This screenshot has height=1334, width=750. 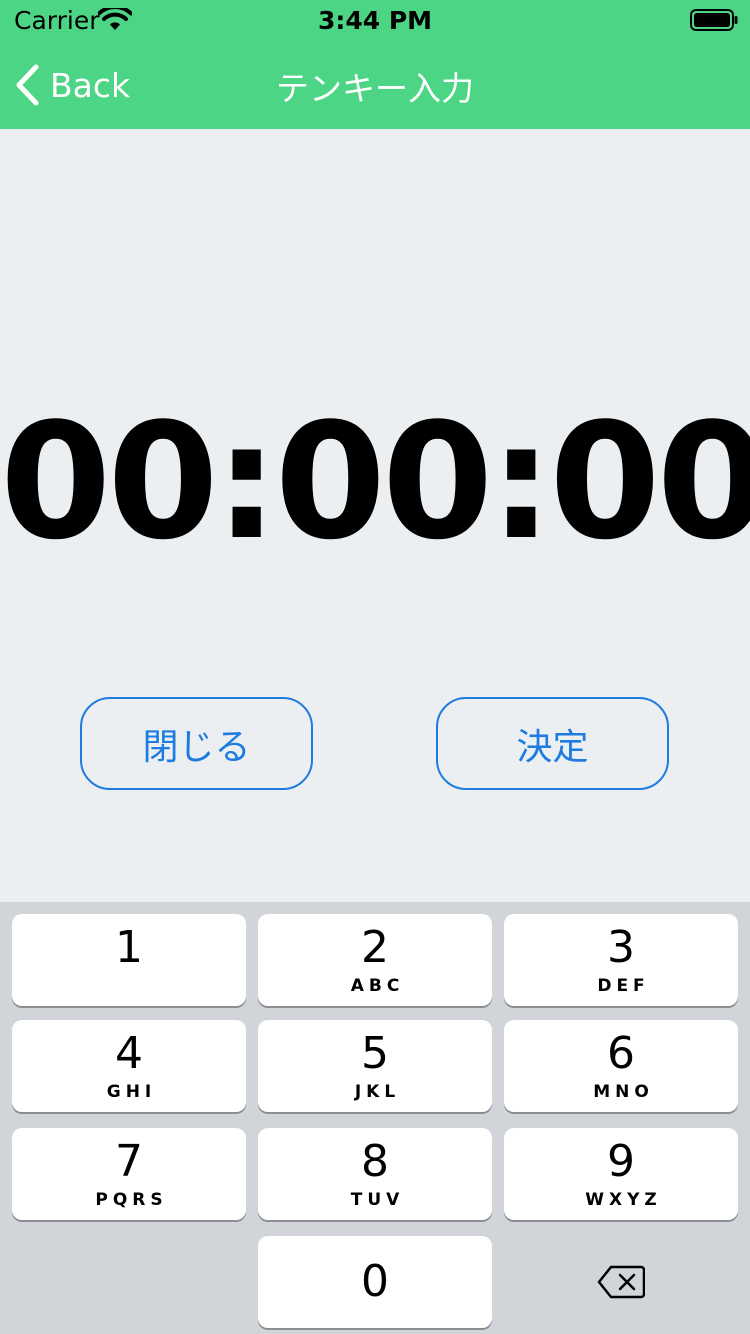 I want to click on key-2: 2 ABC, so click(x=375, y=960).